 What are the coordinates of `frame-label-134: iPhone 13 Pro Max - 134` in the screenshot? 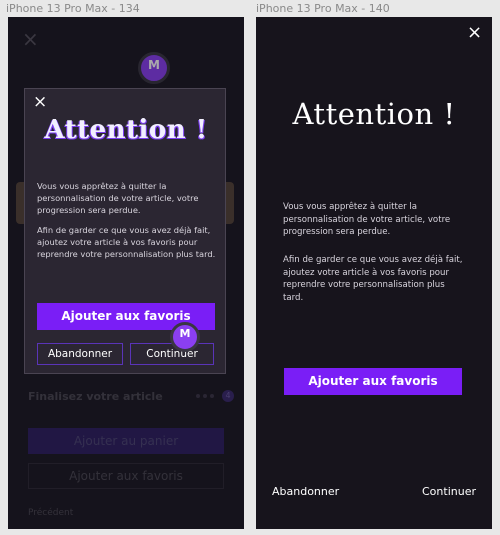 It's located at (73, 8).